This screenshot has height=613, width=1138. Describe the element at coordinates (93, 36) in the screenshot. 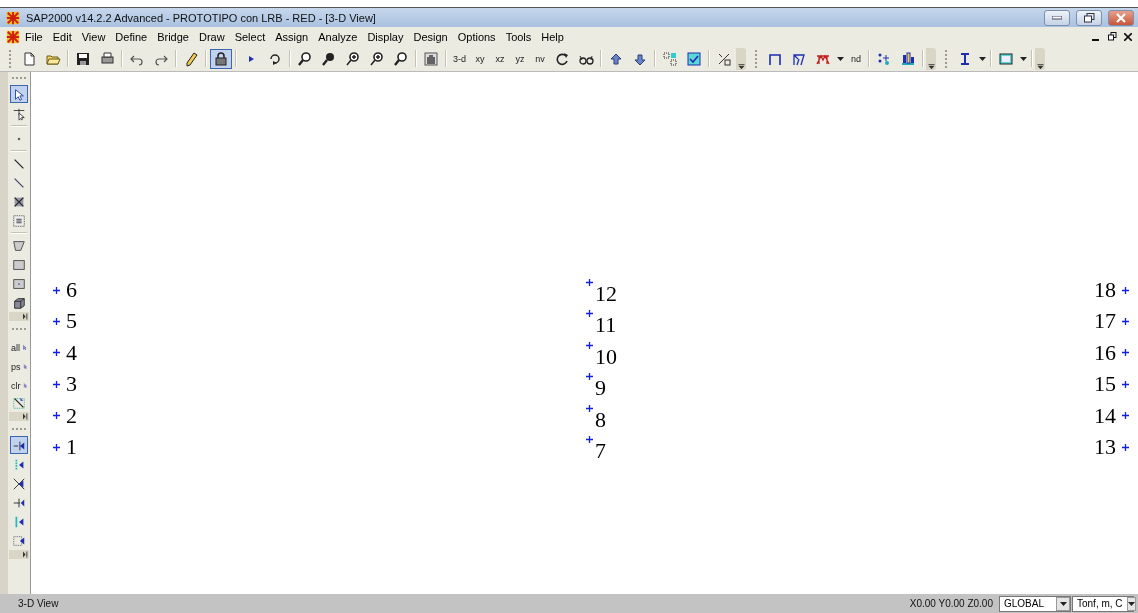

I see `menu-item: View` at that location.